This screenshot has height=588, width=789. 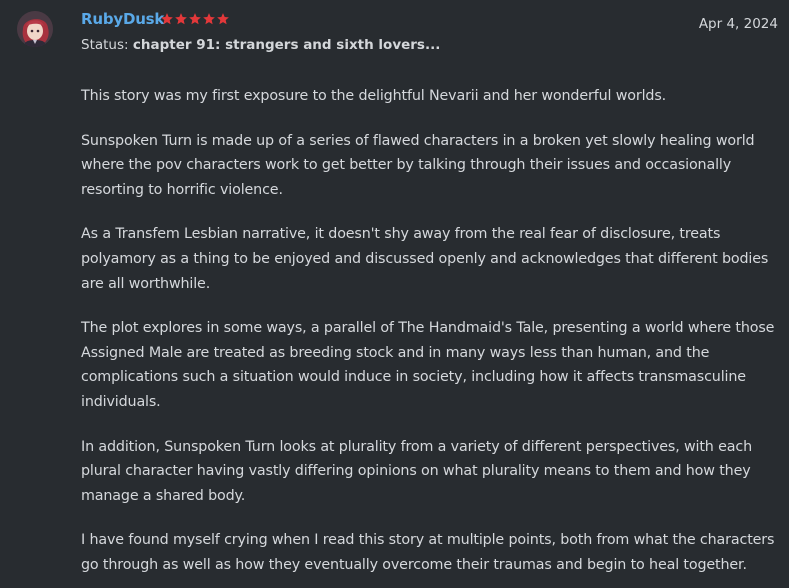 I want to click on username-link: RubyDusk, so click(x=122, y=19).